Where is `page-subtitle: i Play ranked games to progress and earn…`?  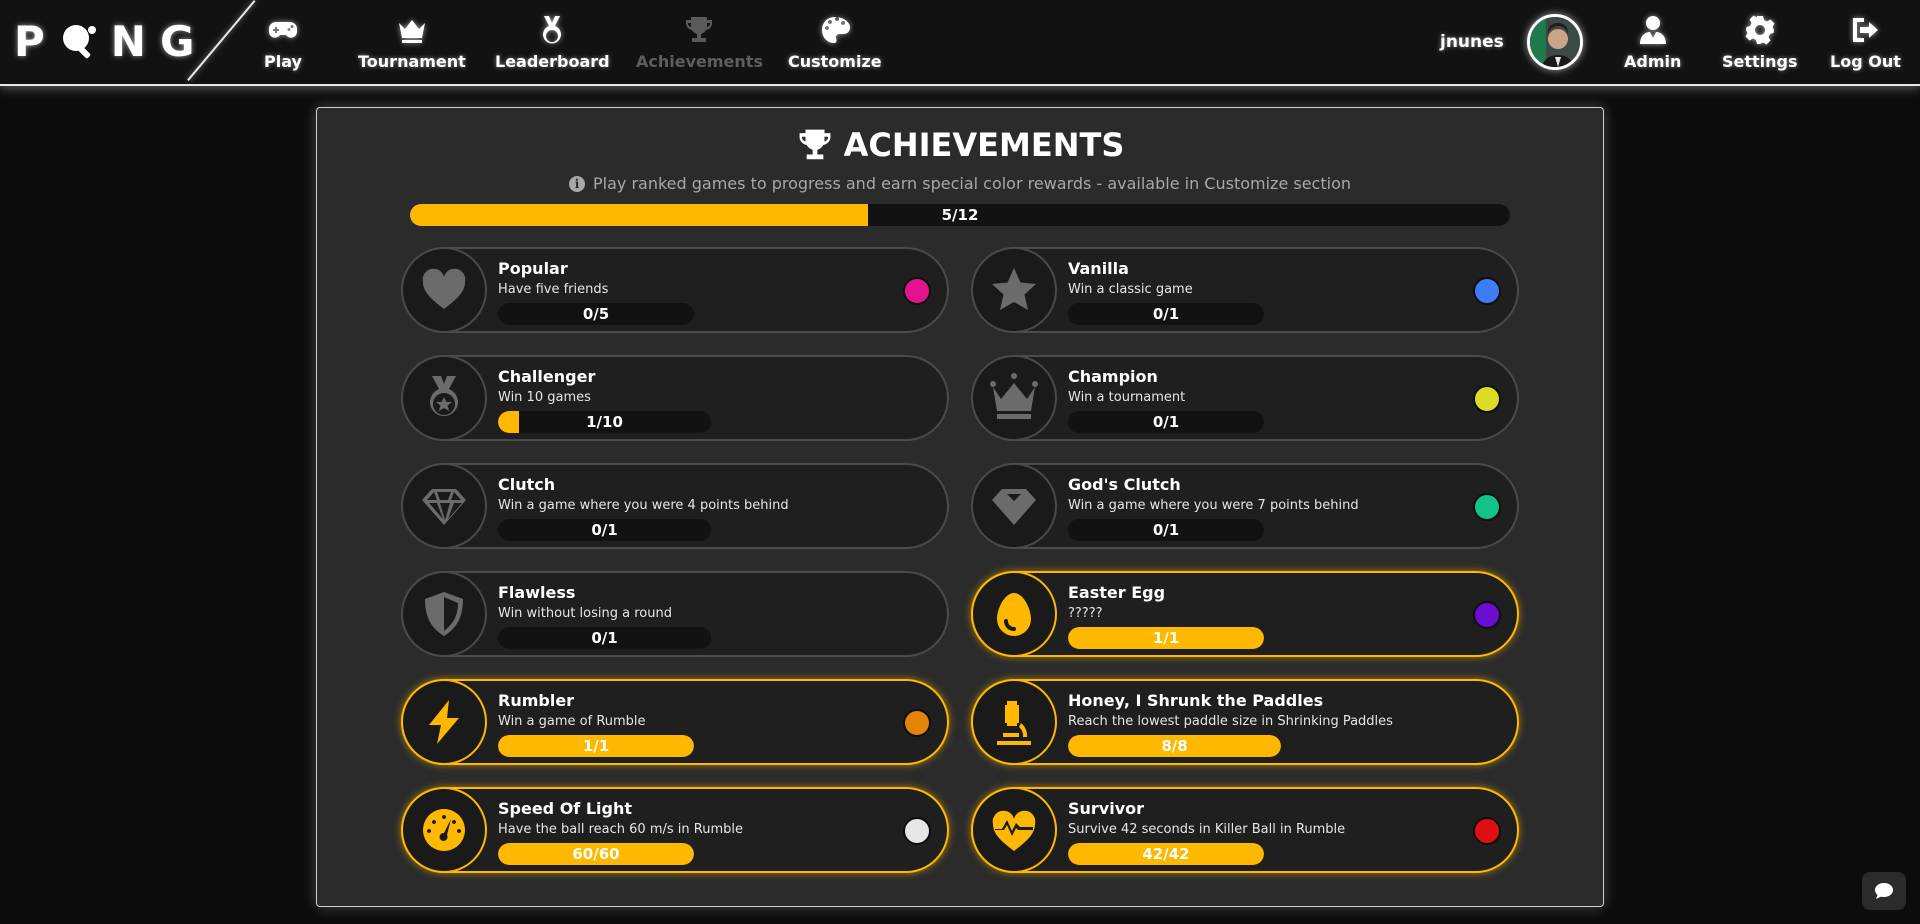
page-subtitle: i Play ranked games to progress and earn… is located at coordinates (960, 183).